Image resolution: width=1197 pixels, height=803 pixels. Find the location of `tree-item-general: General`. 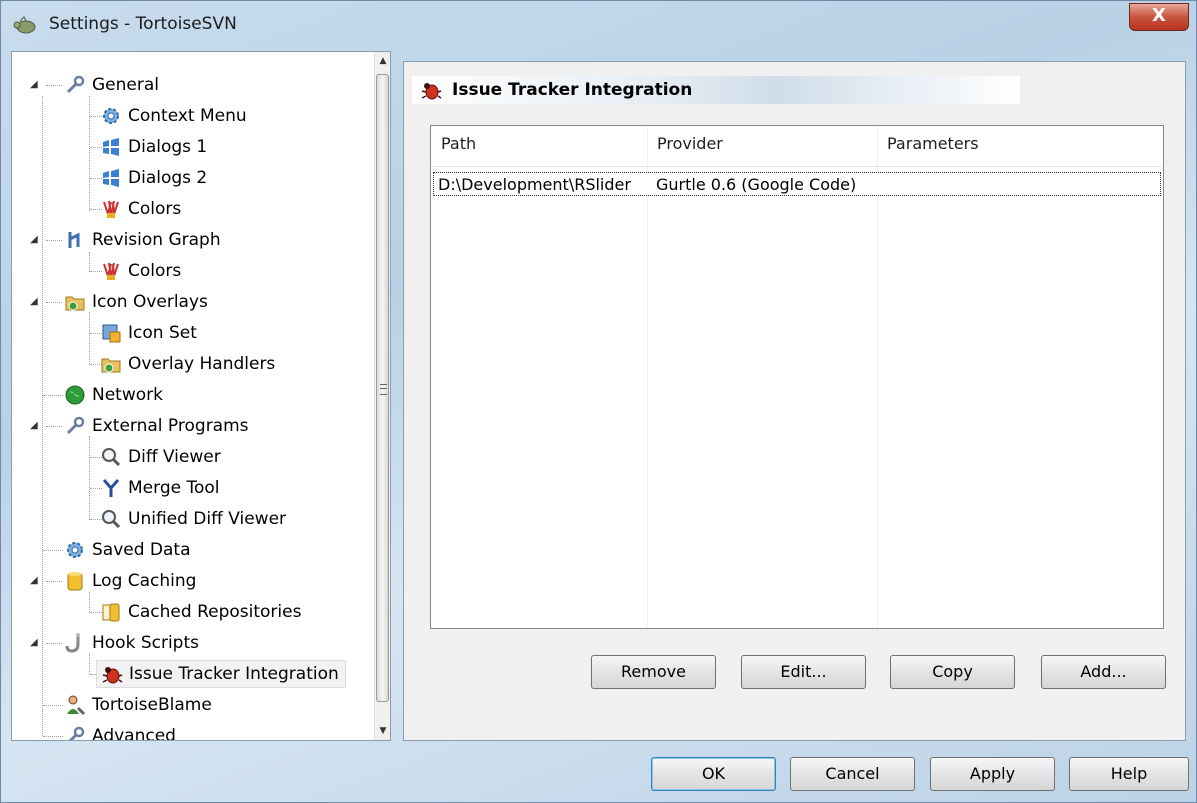

tree-item-general: General is located at coordinates (111, 85).